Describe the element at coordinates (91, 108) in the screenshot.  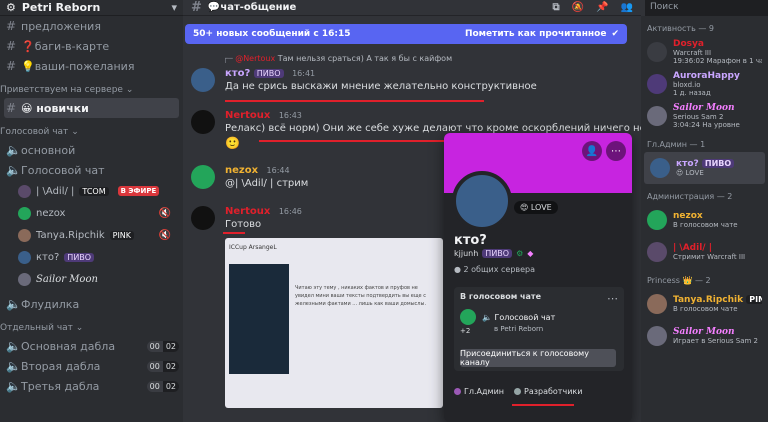
I see `channel-newbies: # 😀 новички` at that location.